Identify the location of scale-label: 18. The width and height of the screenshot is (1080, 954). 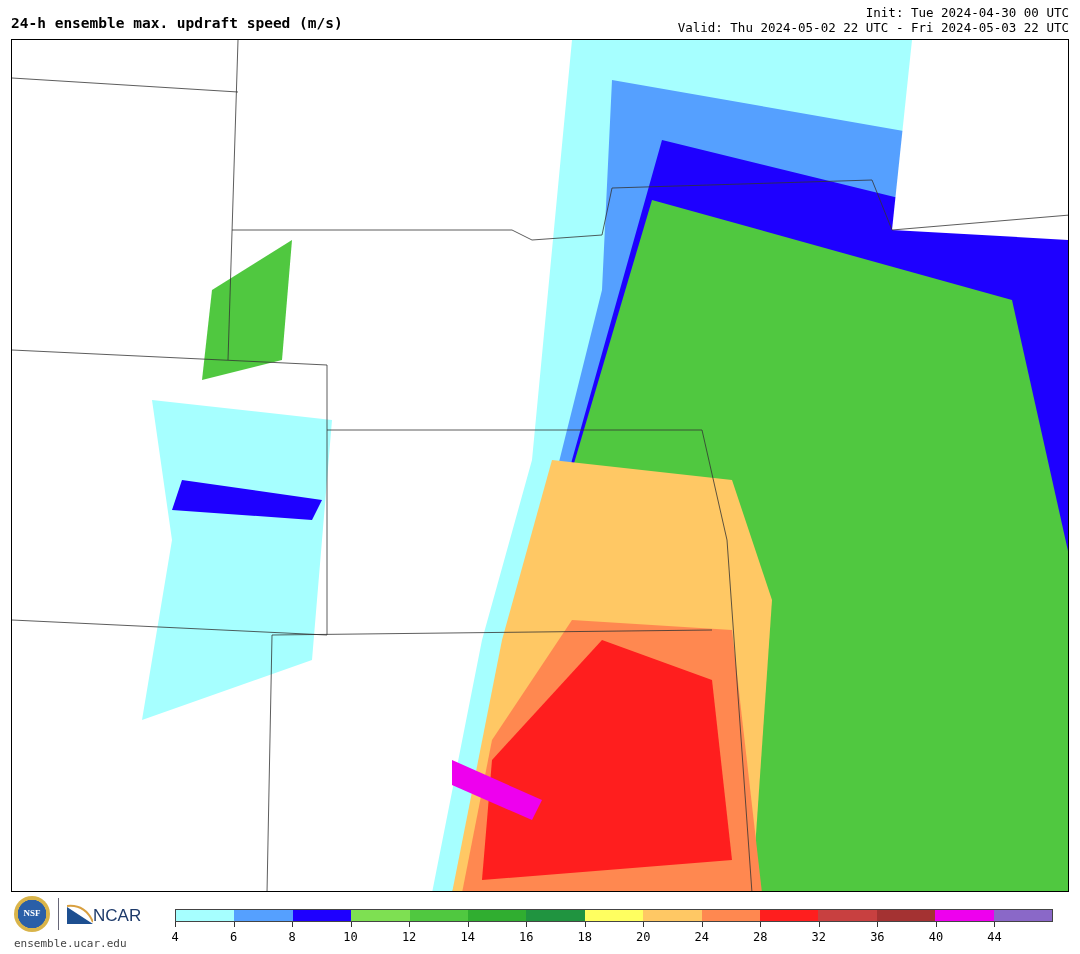
(584, 937).